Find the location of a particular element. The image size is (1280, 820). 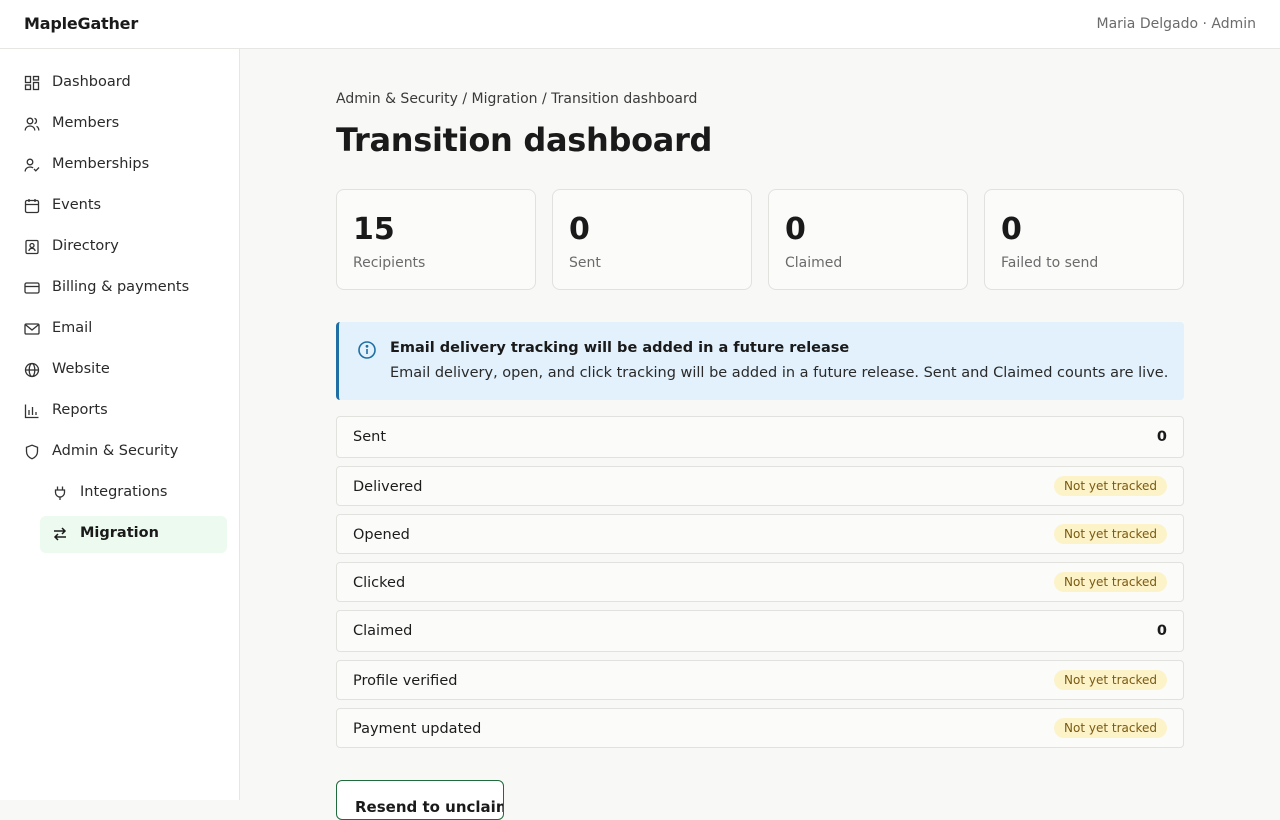

funnel-row-label: Opened is located at coordinates (381, 535).